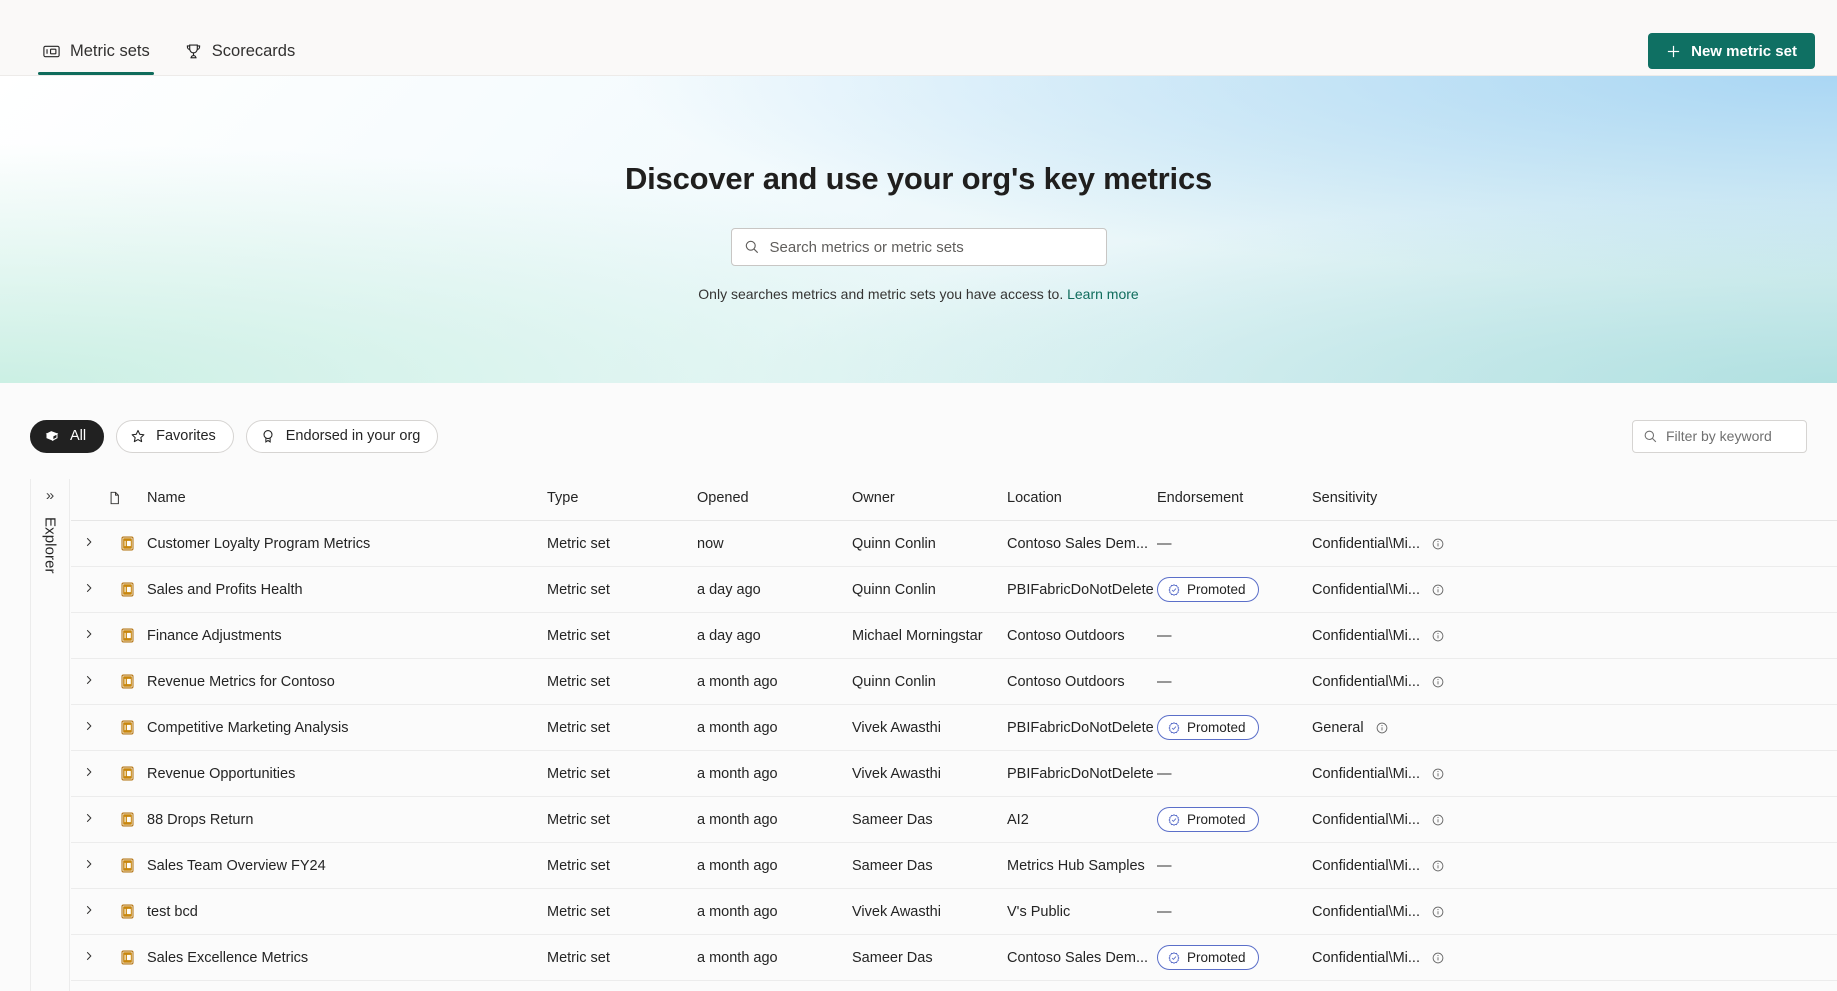 The image size is (1837, 991). Describe the element at coordinates (227, 958) in the screenshot. I see `metric-set-link: Sales Excellence Metrics` at that location.